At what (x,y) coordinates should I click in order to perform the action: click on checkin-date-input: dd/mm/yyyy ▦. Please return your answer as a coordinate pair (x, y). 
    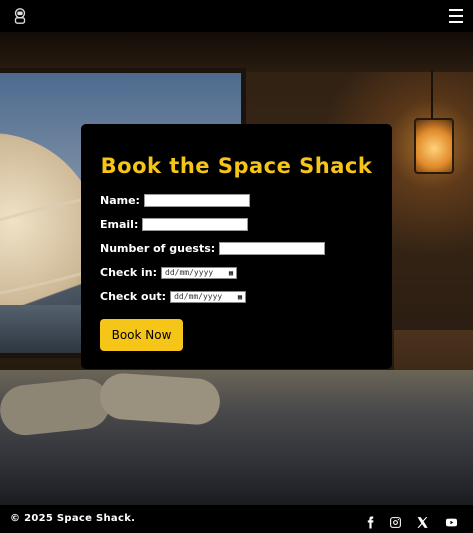
    Looking at the image, I should click on (199, 272).